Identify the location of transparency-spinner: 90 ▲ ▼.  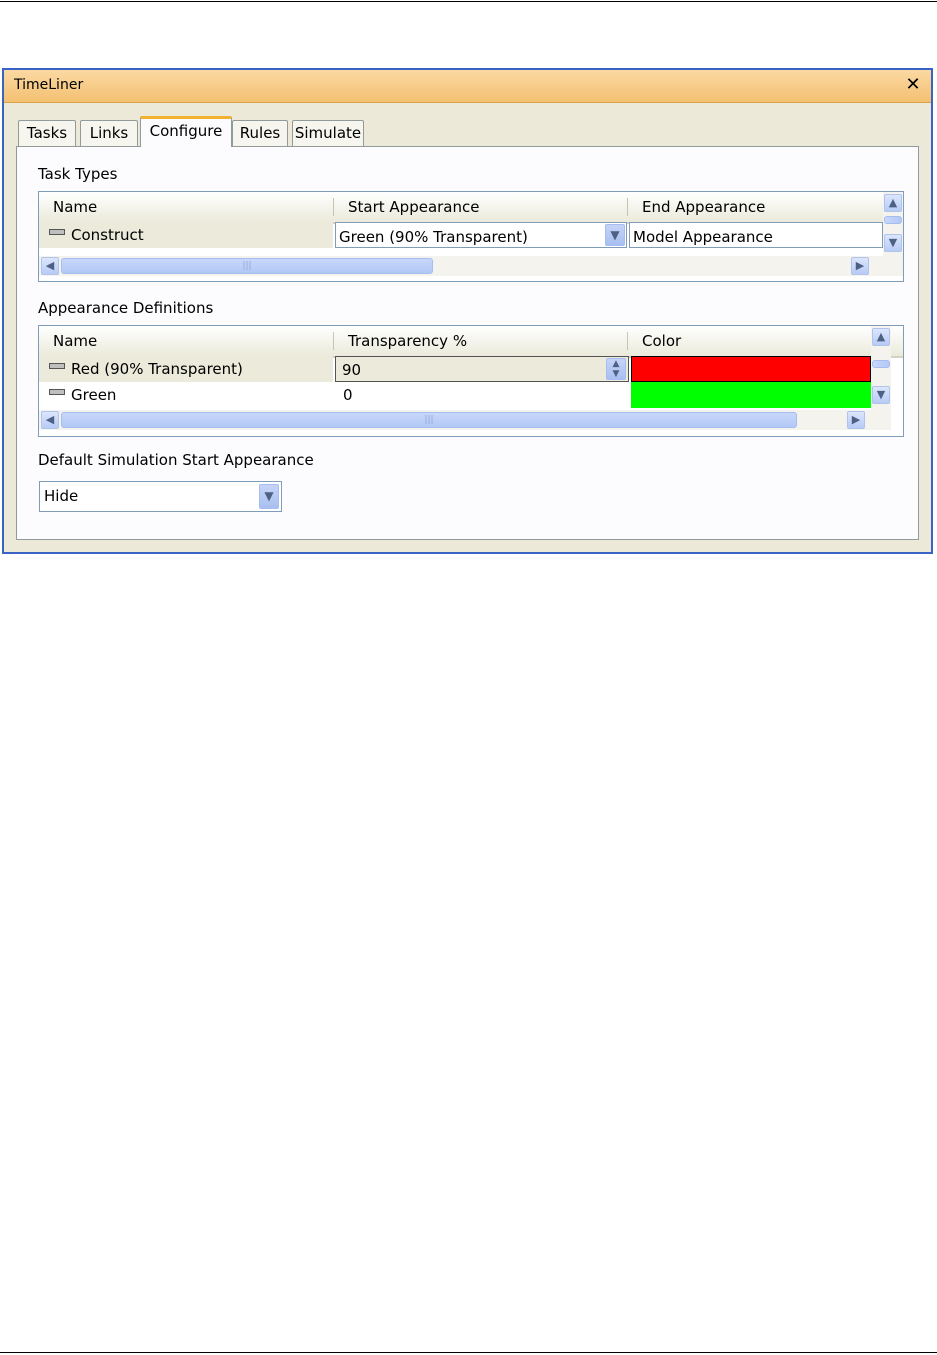
(482, 369).